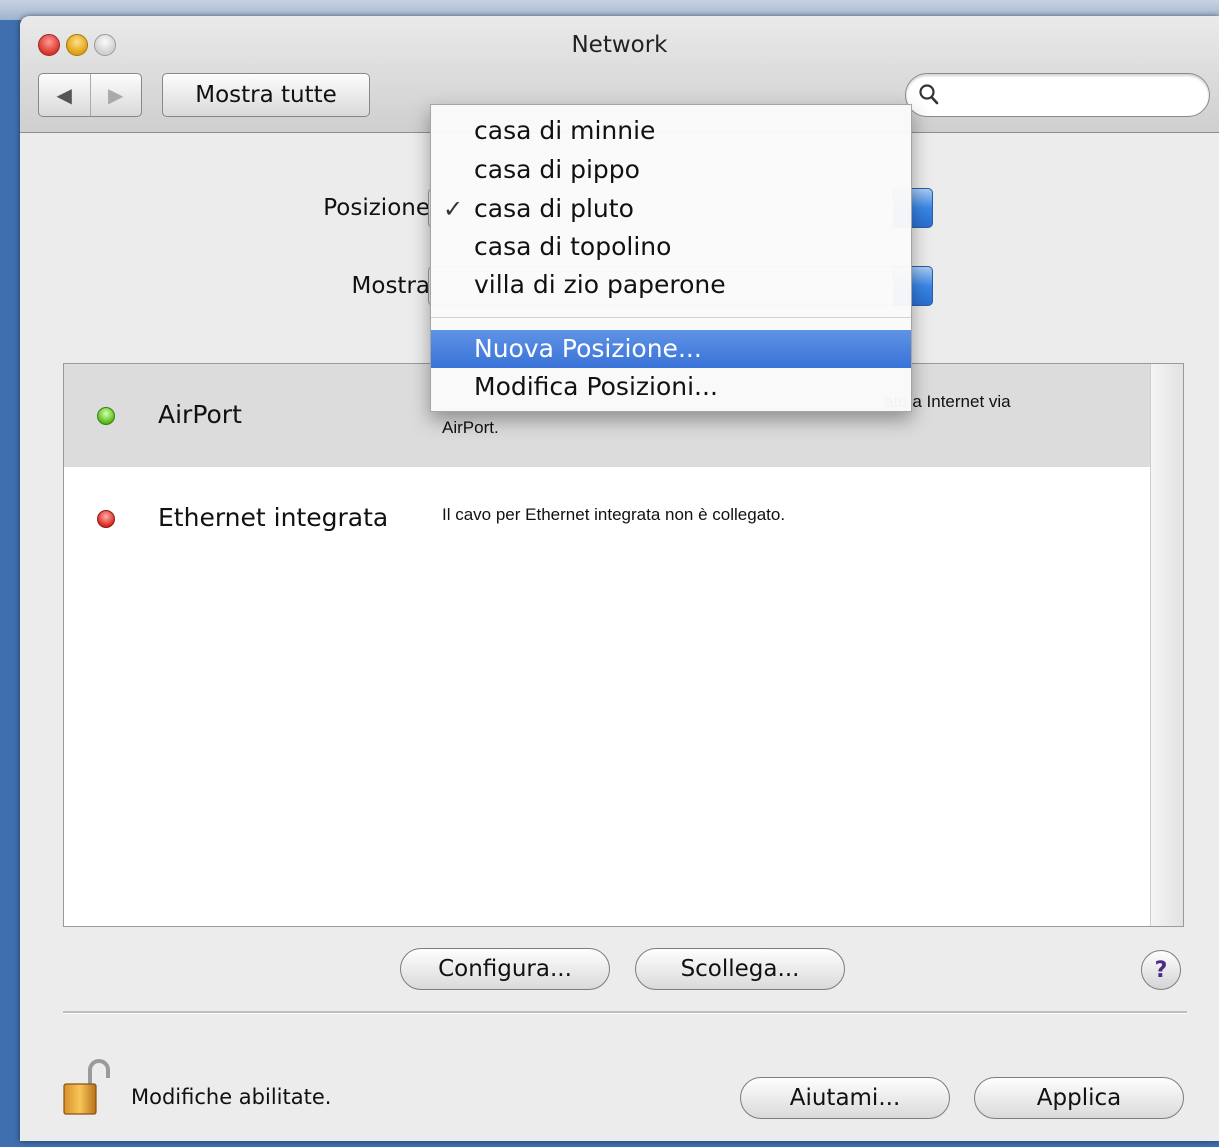 The height and width of the screenshot is (1147, 1219). Describe the element at coordinates (671, 209) in the screenshot. I see `menu-item-location-selected: ✓ casa di pluto` at that location.